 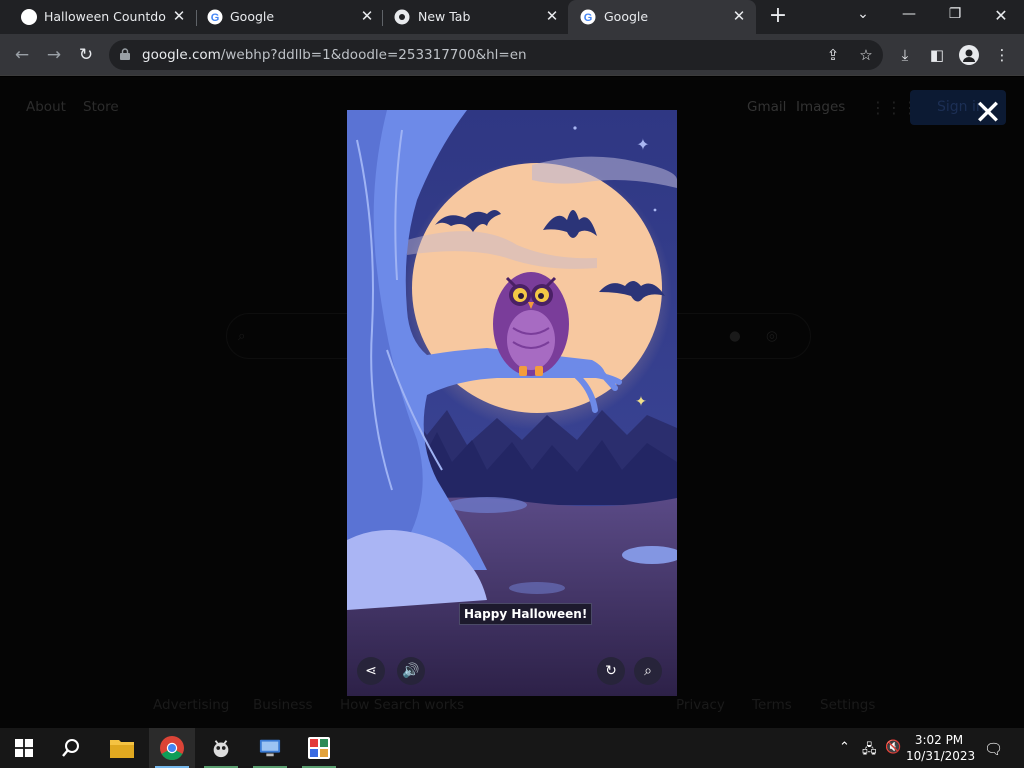 What do you see at coordinates (937, 55) in the screenshot?
I see `side-panel-icon: ◧` at bounding box center [937, 55].